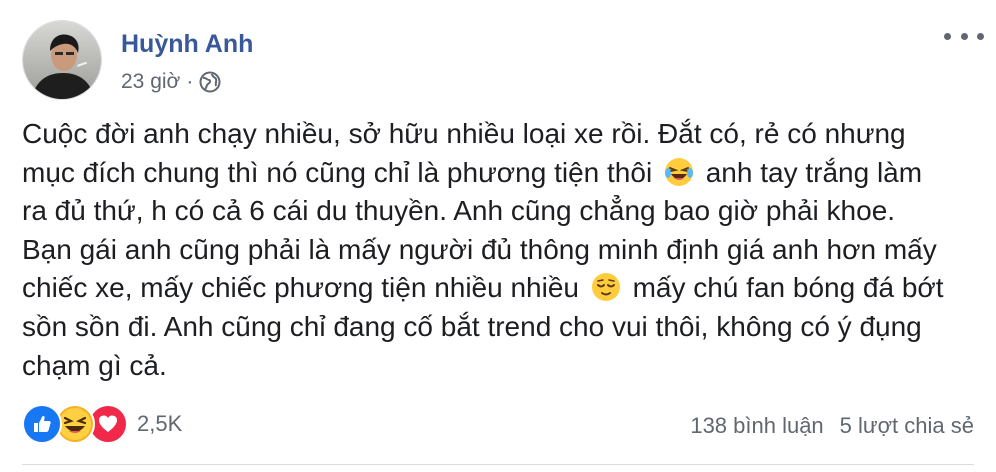  Describe the element at coordinates (964, 36) in the screenshot. I see `more-options-icon` at that location.